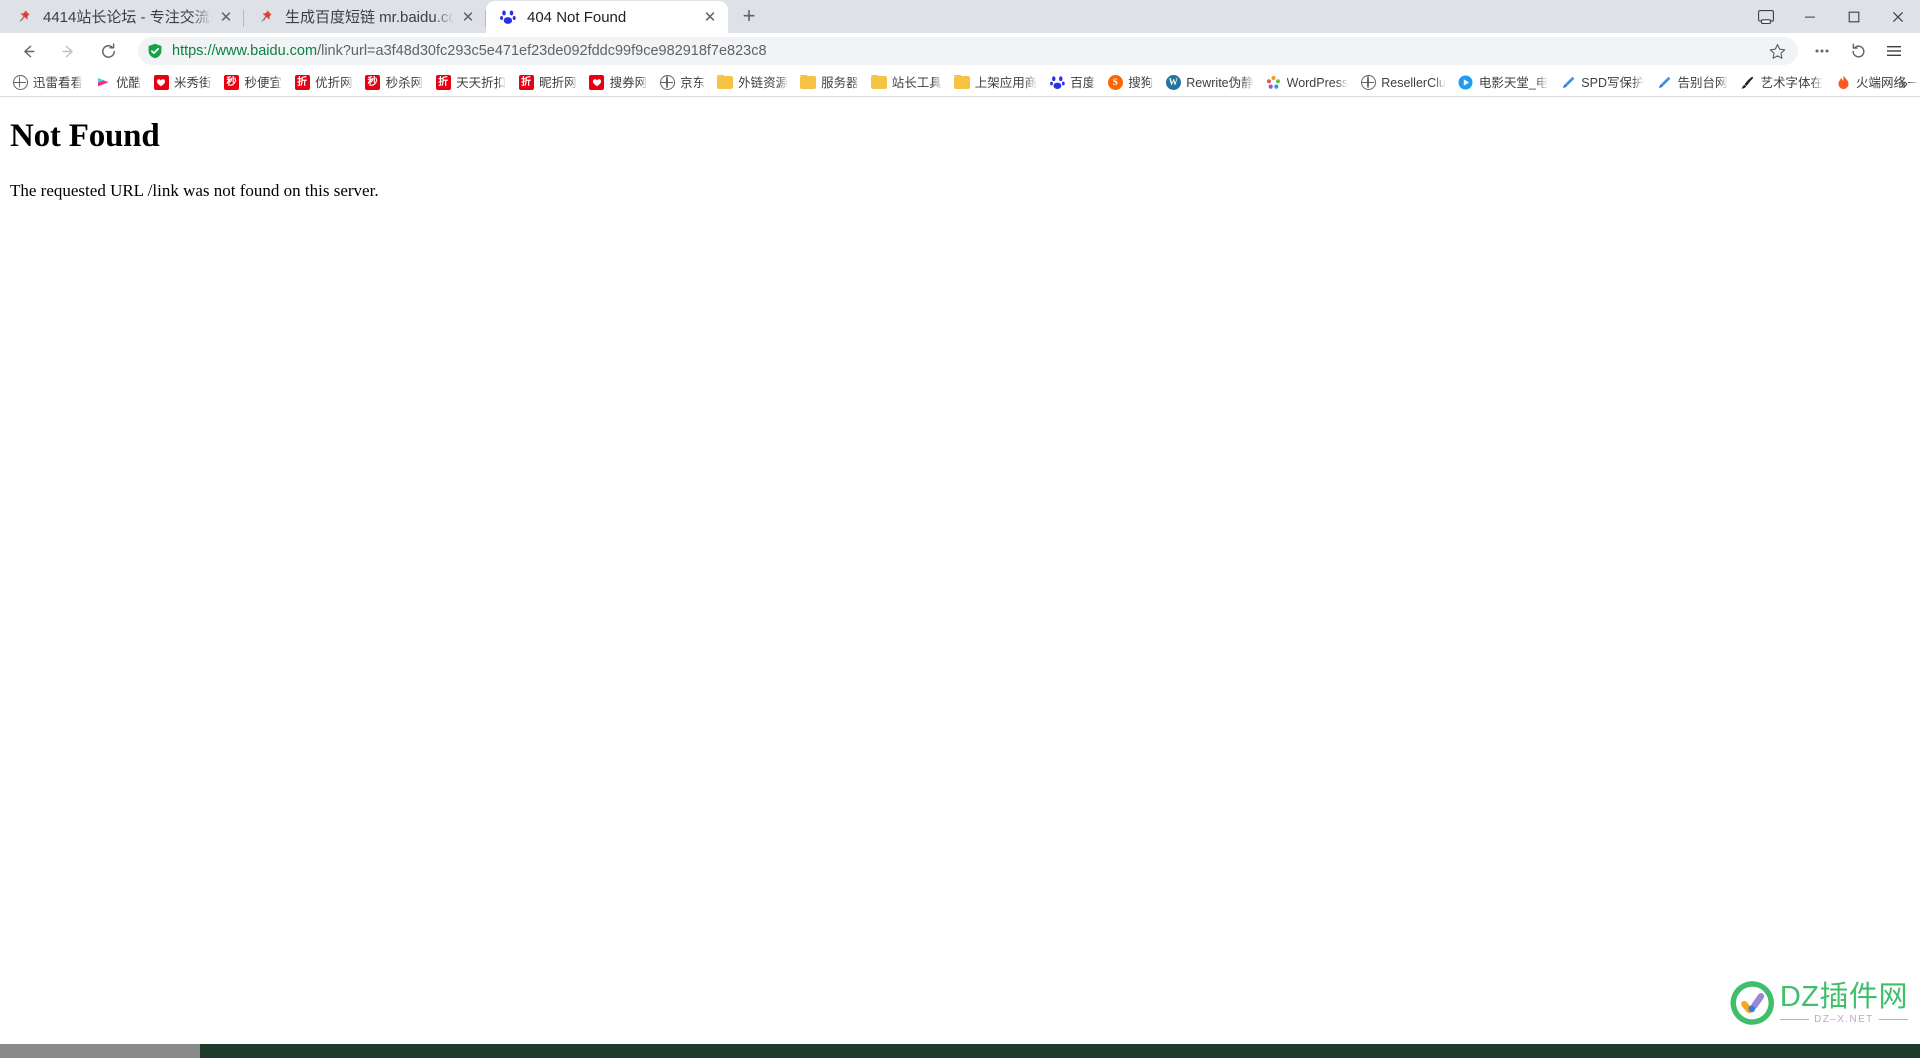 This screenshot has height=1058, width=1920. I want to click on bookmark-label: 米秀街, so click(193, 82).